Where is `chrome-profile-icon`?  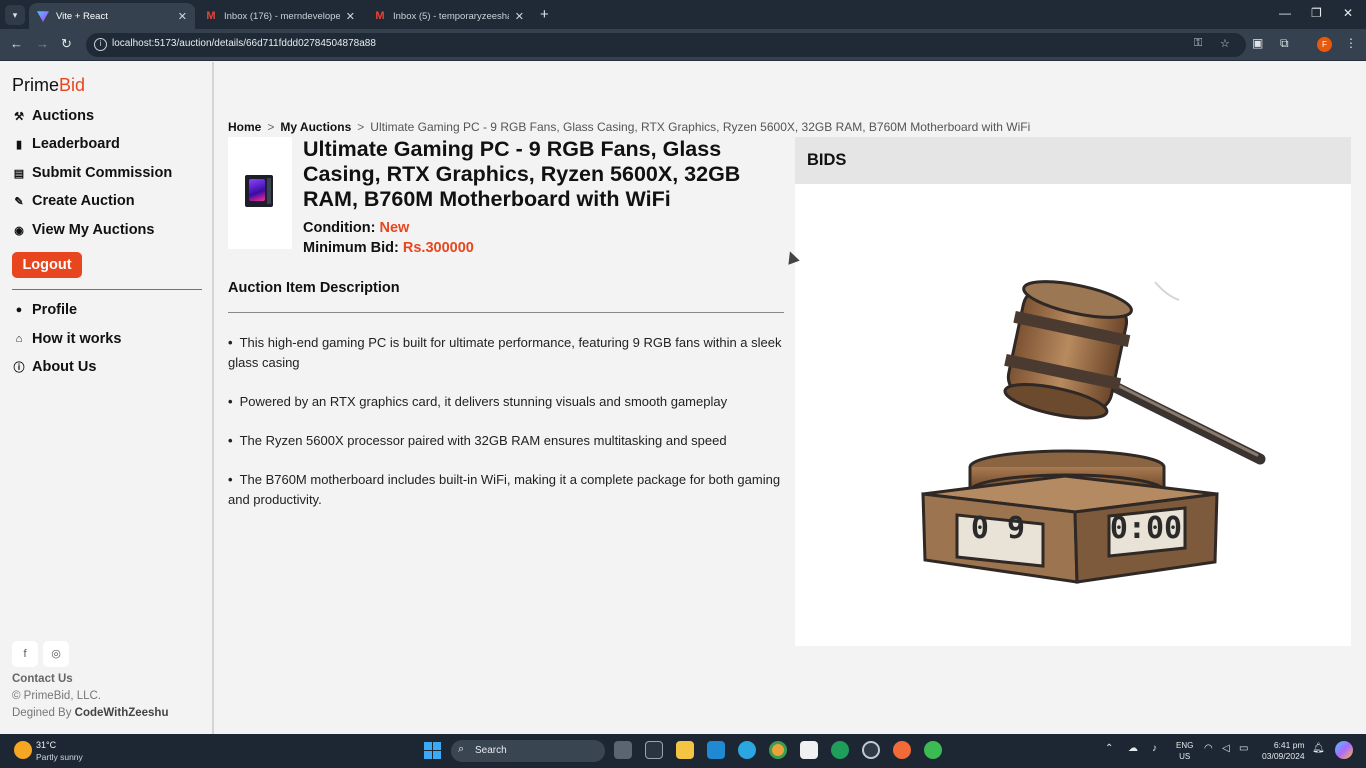
chrome-profile-icon is located at coordinates (933, 750).